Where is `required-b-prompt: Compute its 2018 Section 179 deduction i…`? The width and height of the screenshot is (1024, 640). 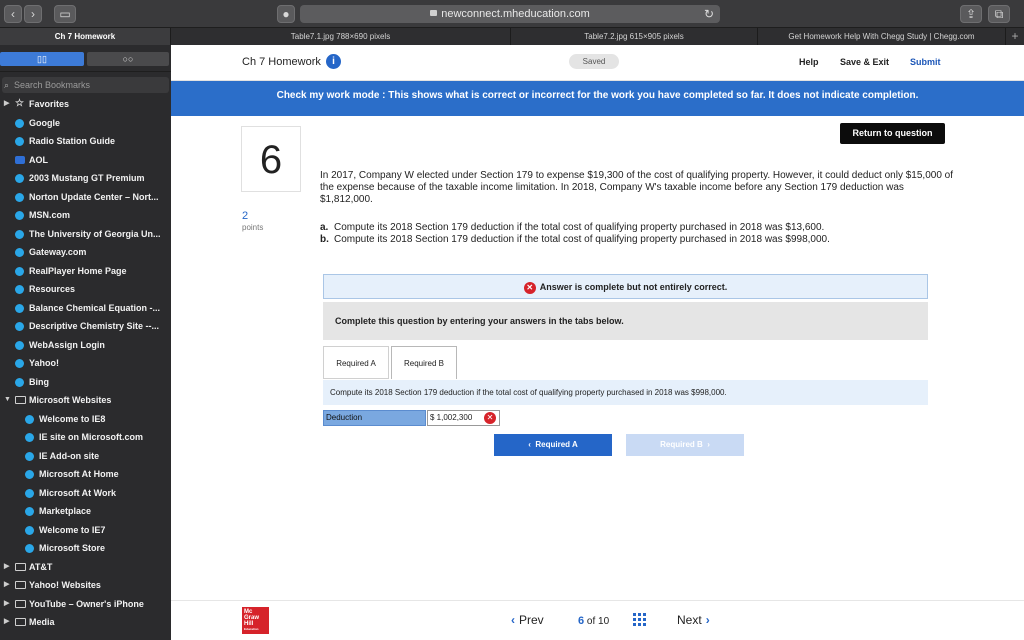
required-b-prompt: Compute its 2018 Section 179 deduction i… is located at coordinates (625, 392).